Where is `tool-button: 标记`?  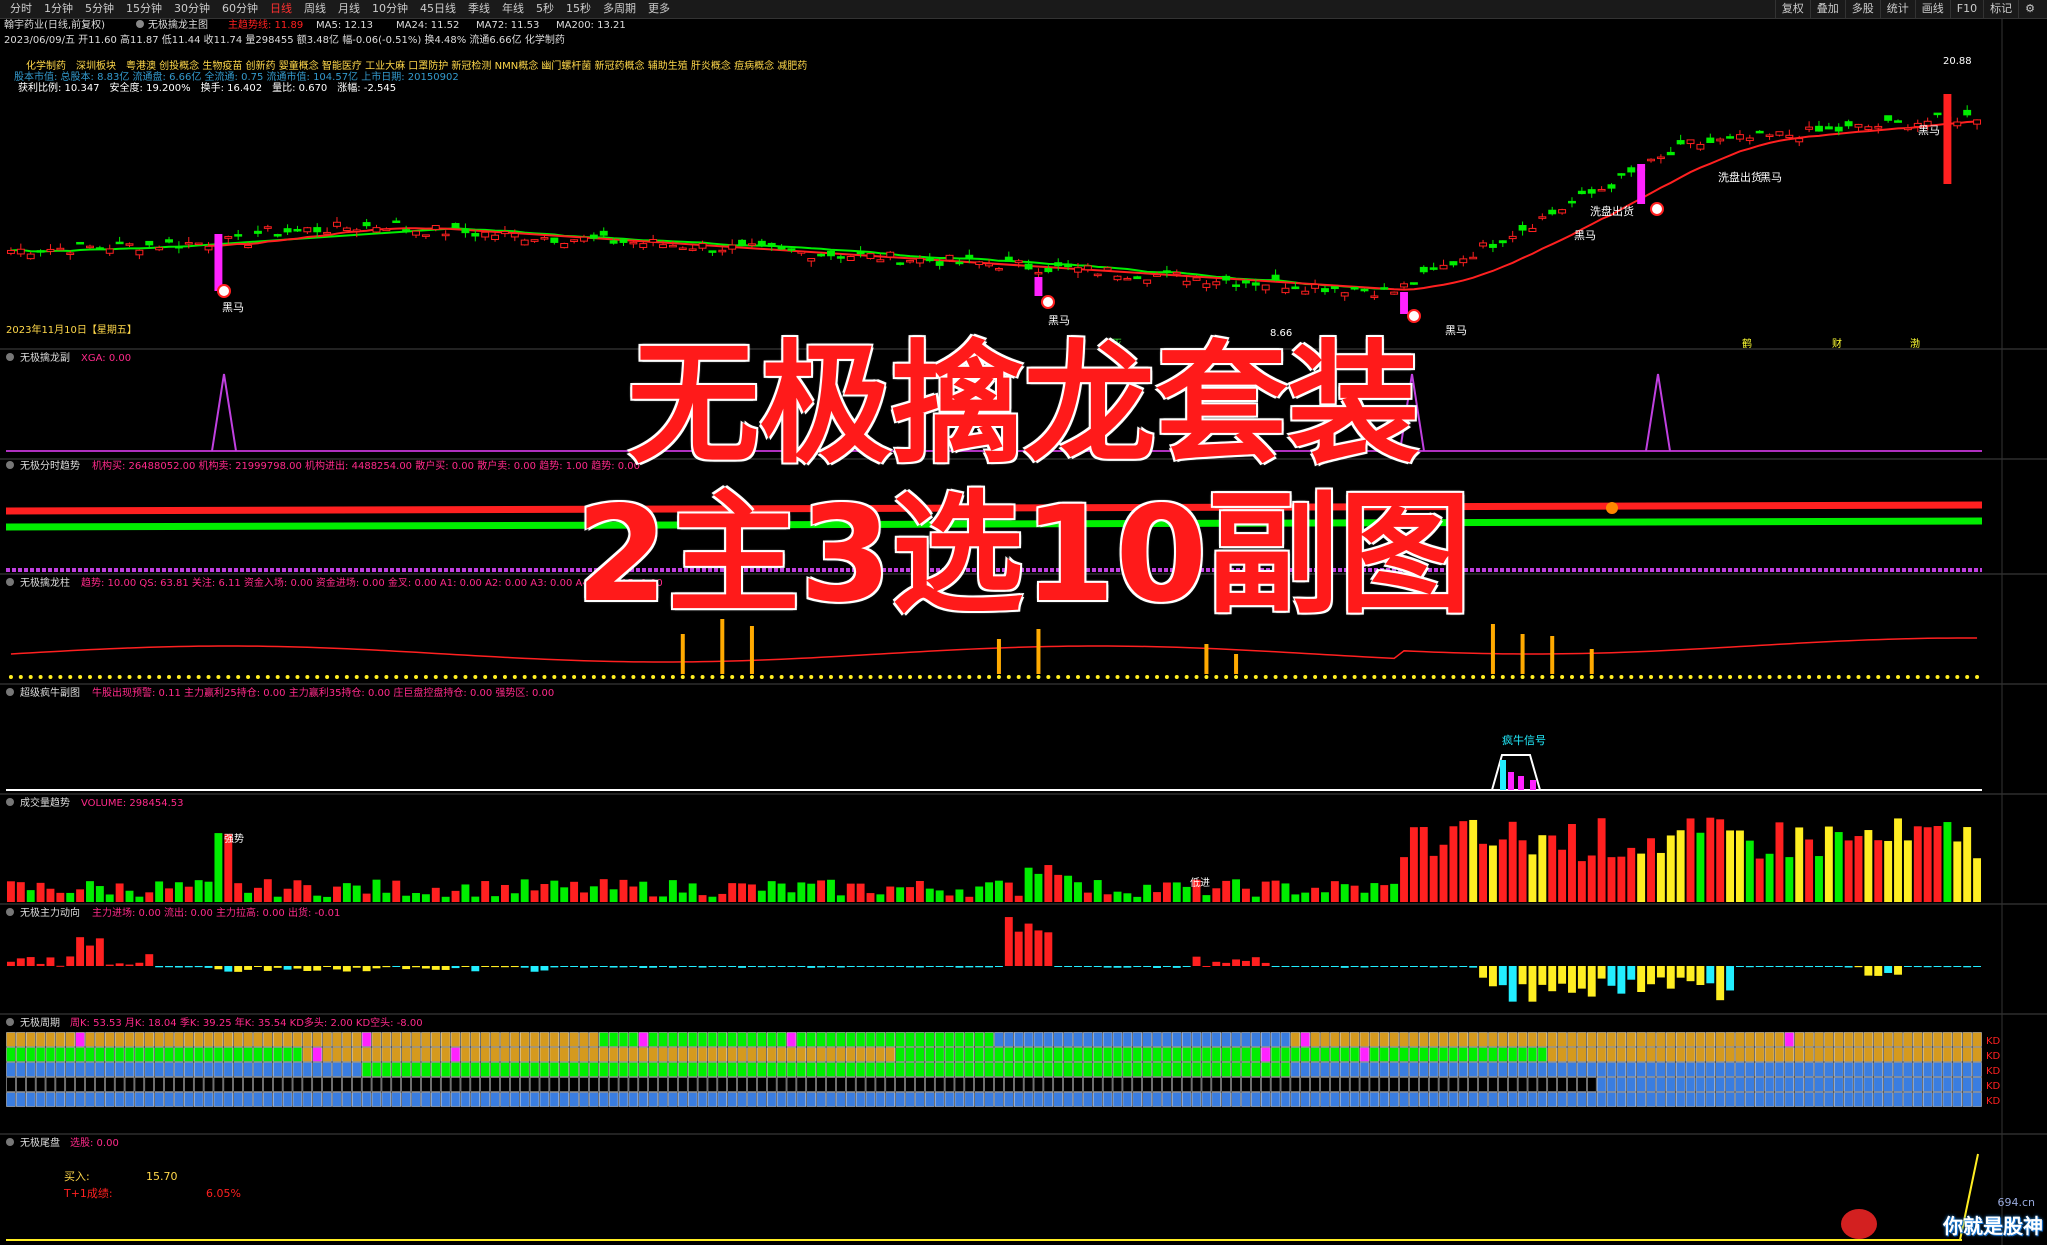
tool-button: 标记 is located at coordinates (2000, 9).